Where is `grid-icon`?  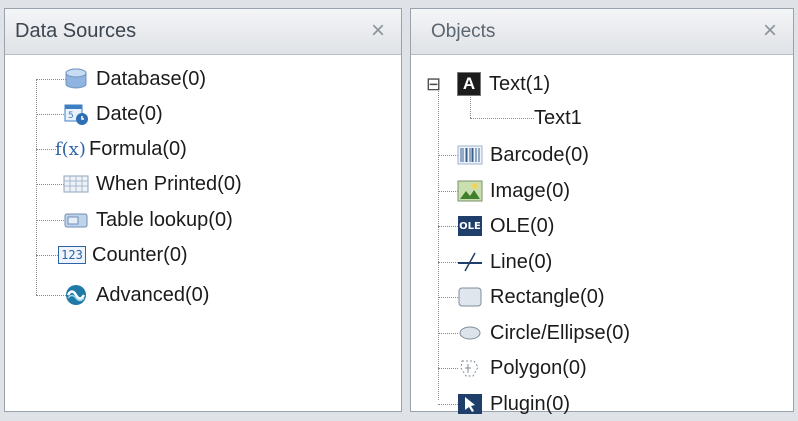 grid-icon is located at coordinates (76, 184).